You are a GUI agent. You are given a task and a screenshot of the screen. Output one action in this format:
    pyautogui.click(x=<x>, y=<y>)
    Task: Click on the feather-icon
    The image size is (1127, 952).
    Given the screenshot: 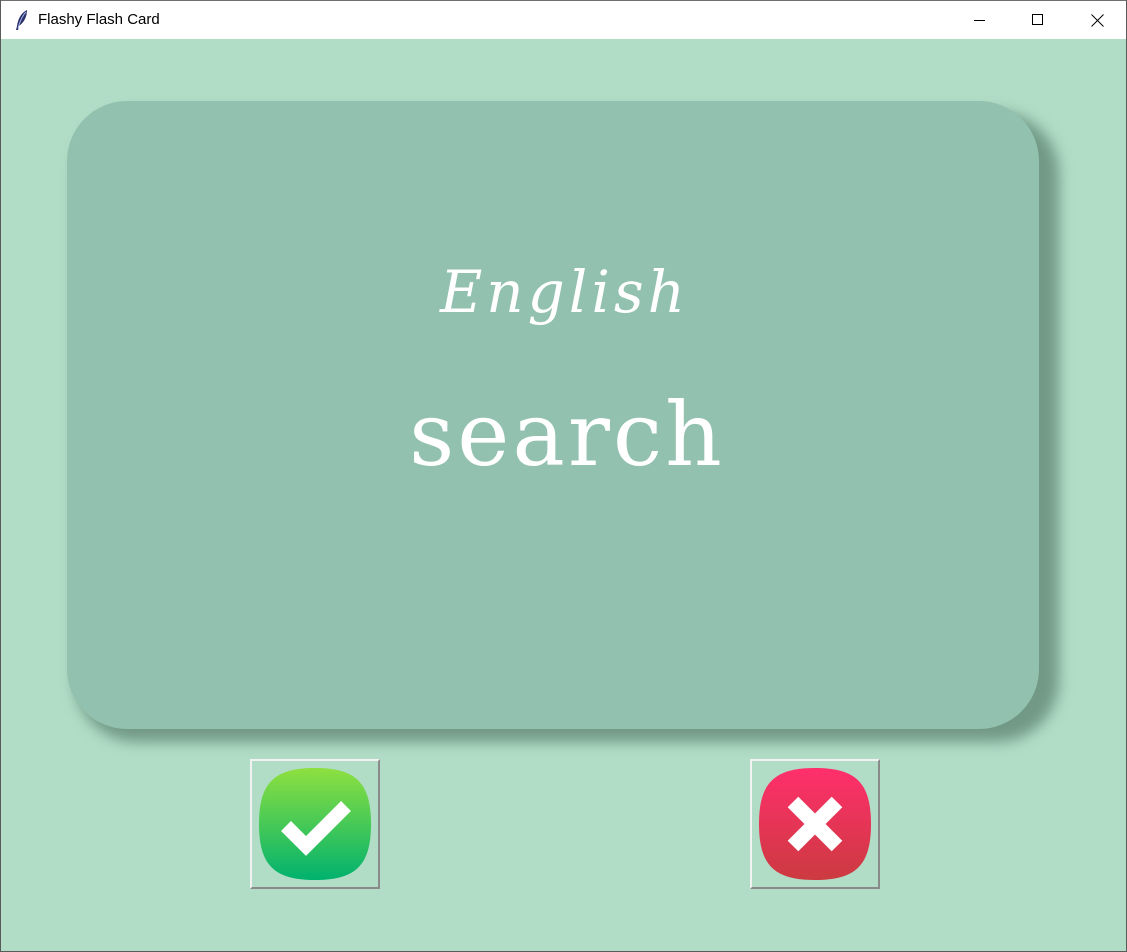 What is the action you would take?
    pyautogui.click(x=22, y=20)
    